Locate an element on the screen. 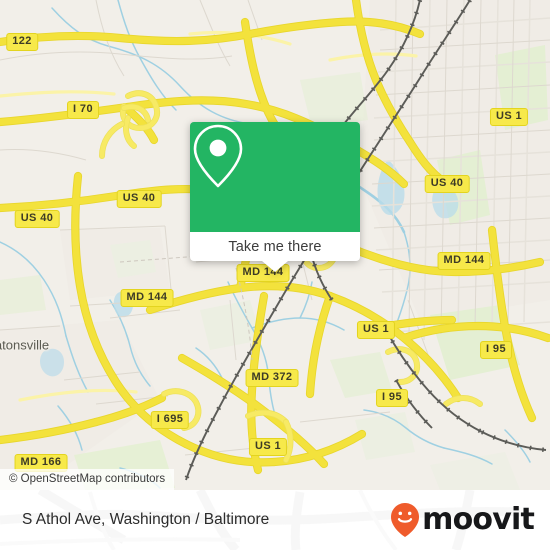  take-me-there-label: Take me there is located at coordinates (275, 246).